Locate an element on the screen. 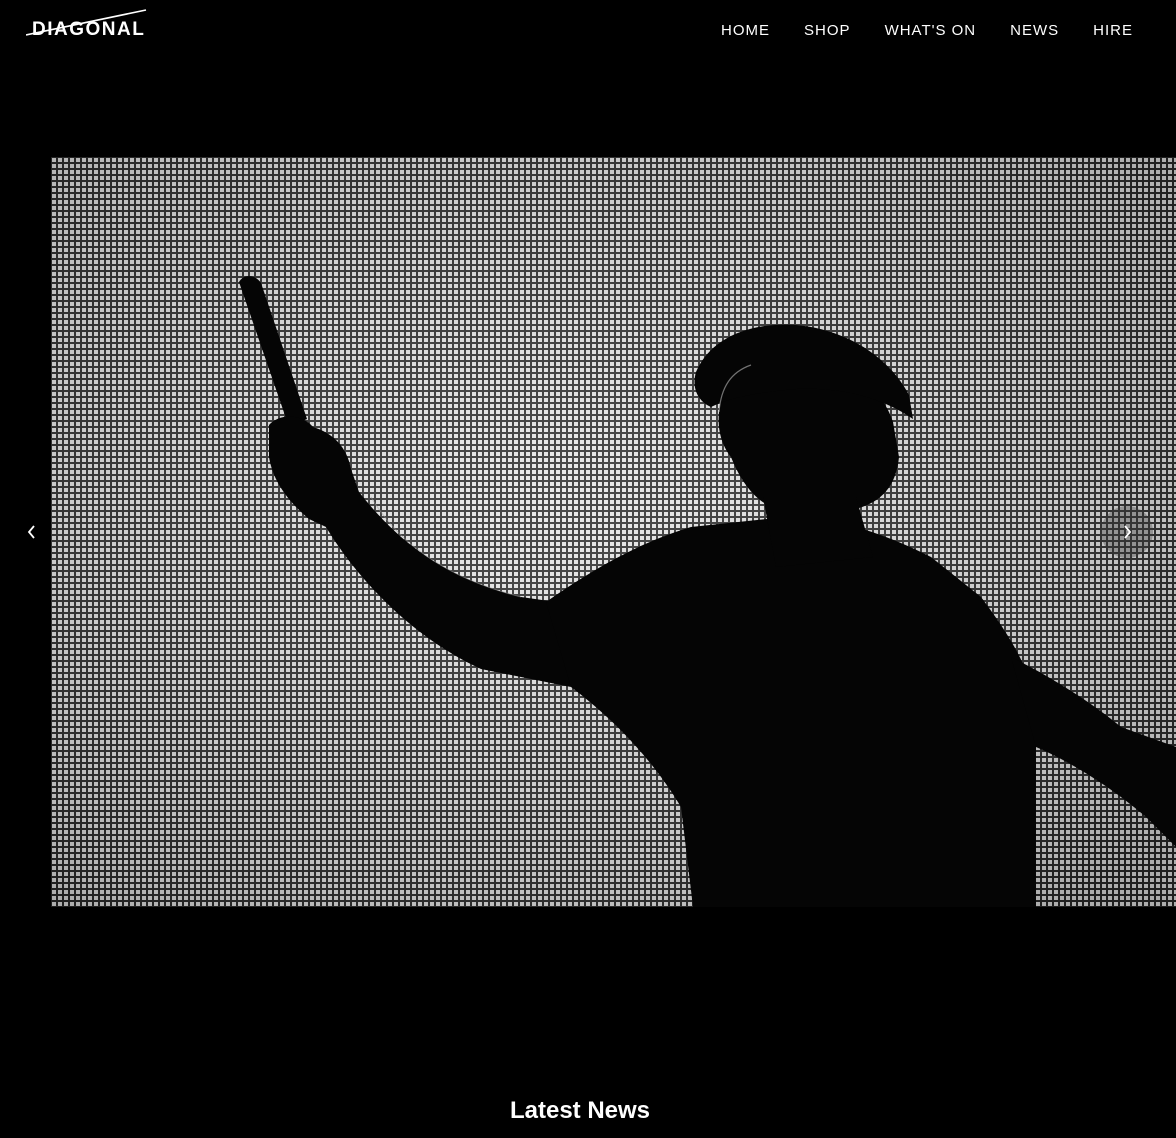 Image resolution: width=1176 pixels, height=1138 pixels. nav-item-home: HOME is located at coordinates (745, 31).